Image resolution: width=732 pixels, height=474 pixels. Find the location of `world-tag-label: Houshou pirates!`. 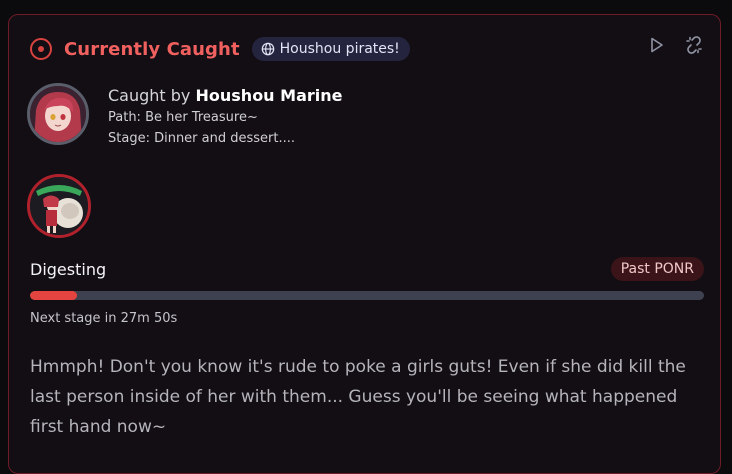

world-tag-label: Houshou pirates! is located at coordinates (339, 49).